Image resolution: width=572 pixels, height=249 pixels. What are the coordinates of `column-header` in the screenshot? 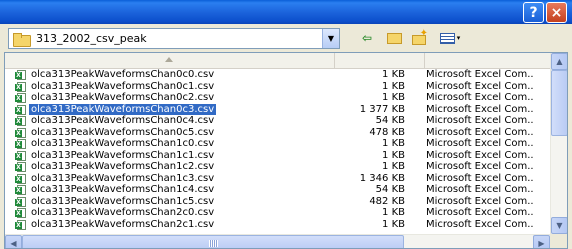 It's located at (277, 61).